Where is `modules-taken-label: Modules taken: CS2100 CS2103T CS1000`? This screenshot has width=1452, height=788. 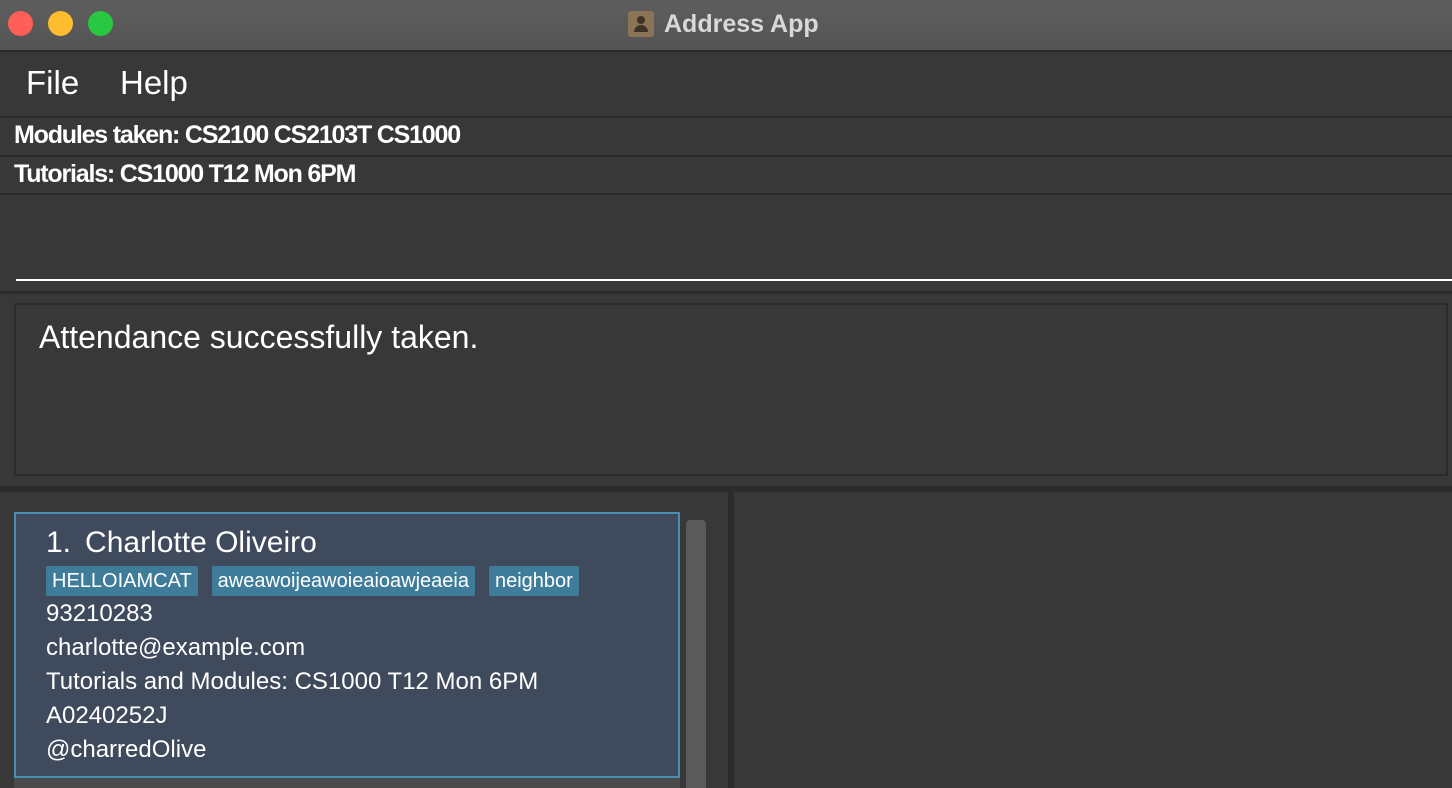 modules-taken-label: Modules taken: CS2100 CS2103T CS1000 is located at coordinates (726, 134).